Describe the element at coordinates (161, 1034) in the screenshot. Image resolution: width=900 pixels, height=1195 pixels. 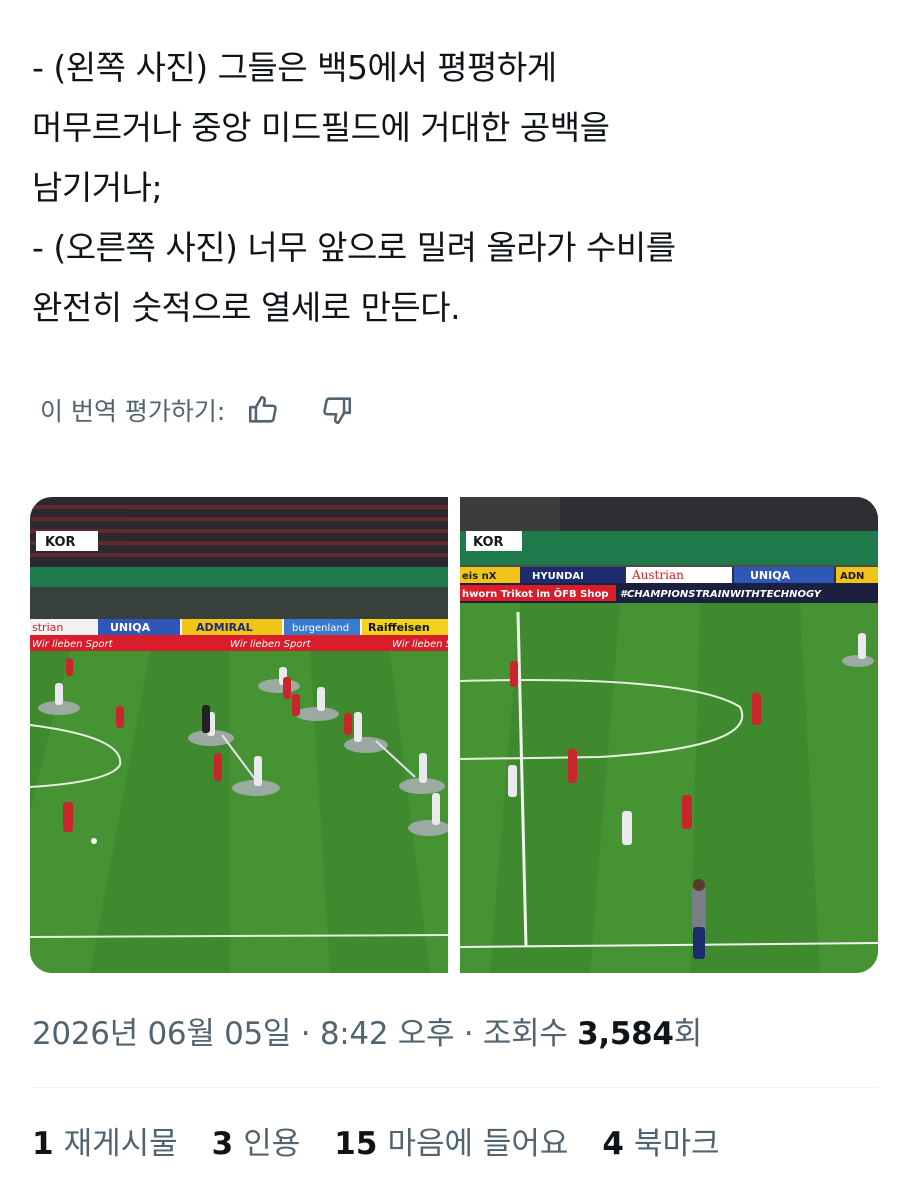
I see `post-date: 2026년 06월 05일` at that location.